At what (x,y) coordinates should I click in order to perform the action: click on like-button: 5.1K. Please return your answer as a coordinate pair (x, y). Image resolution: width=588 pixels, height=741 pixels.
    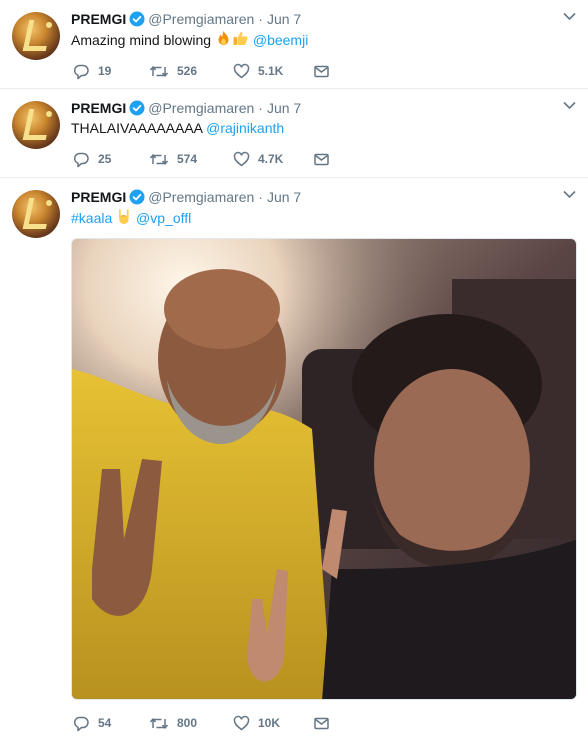
    Looking at the image, I should click on (258, 71).